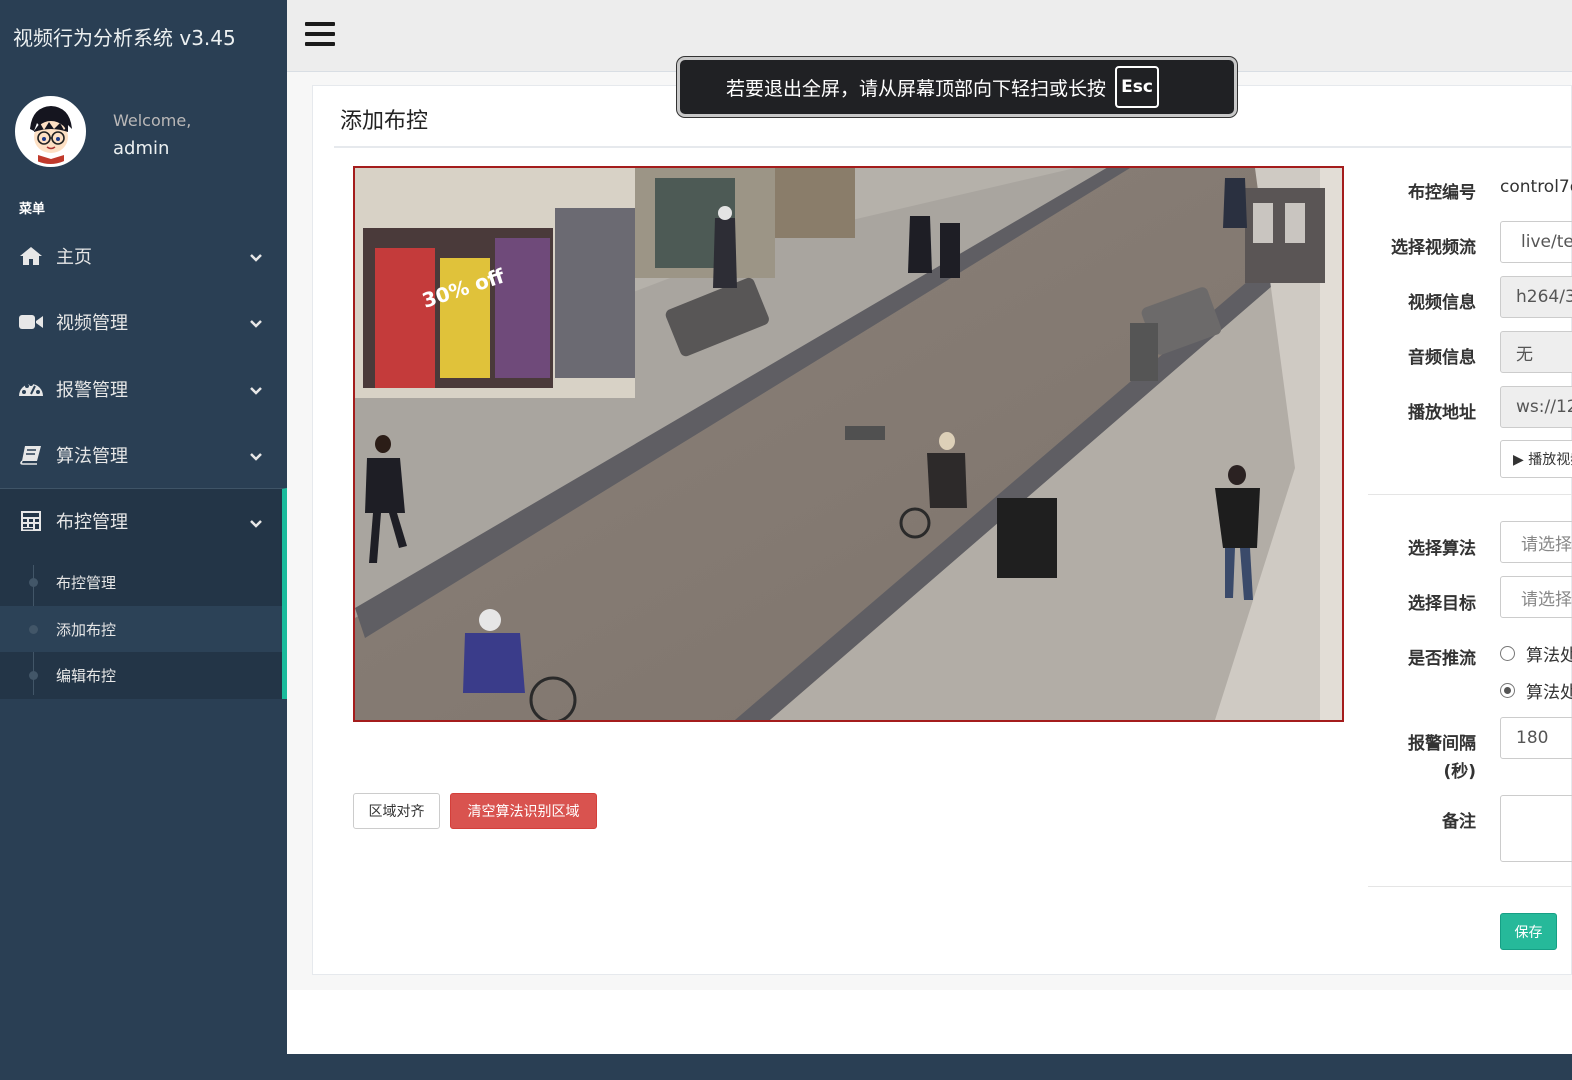 The height and width of the screenshot is (1080, 1572). What do you see at coordinates (141, 675) in the screenshot?
I see `sub-item-edit-control: 编辑布控` at bounding box center [141, 675].